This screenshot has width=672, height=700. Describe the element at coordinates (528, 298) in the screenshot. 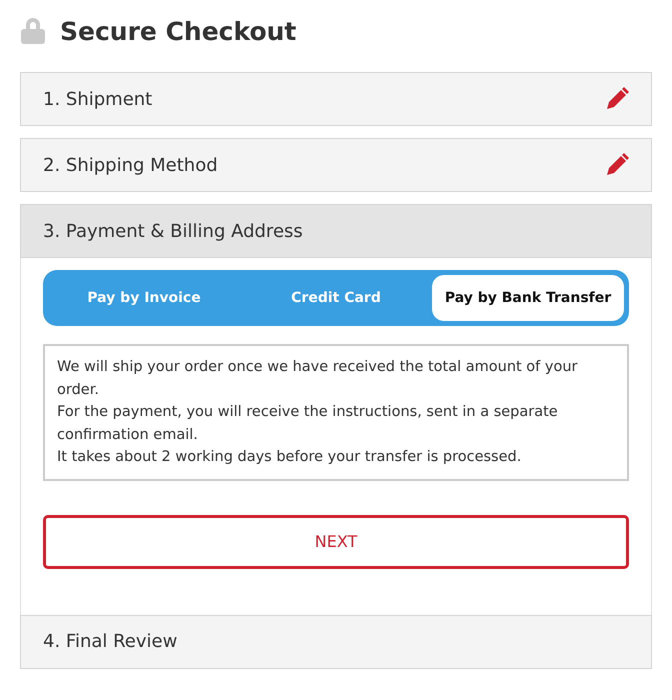

I see `payment-tab: Pay by Bank Transfer` at that location.